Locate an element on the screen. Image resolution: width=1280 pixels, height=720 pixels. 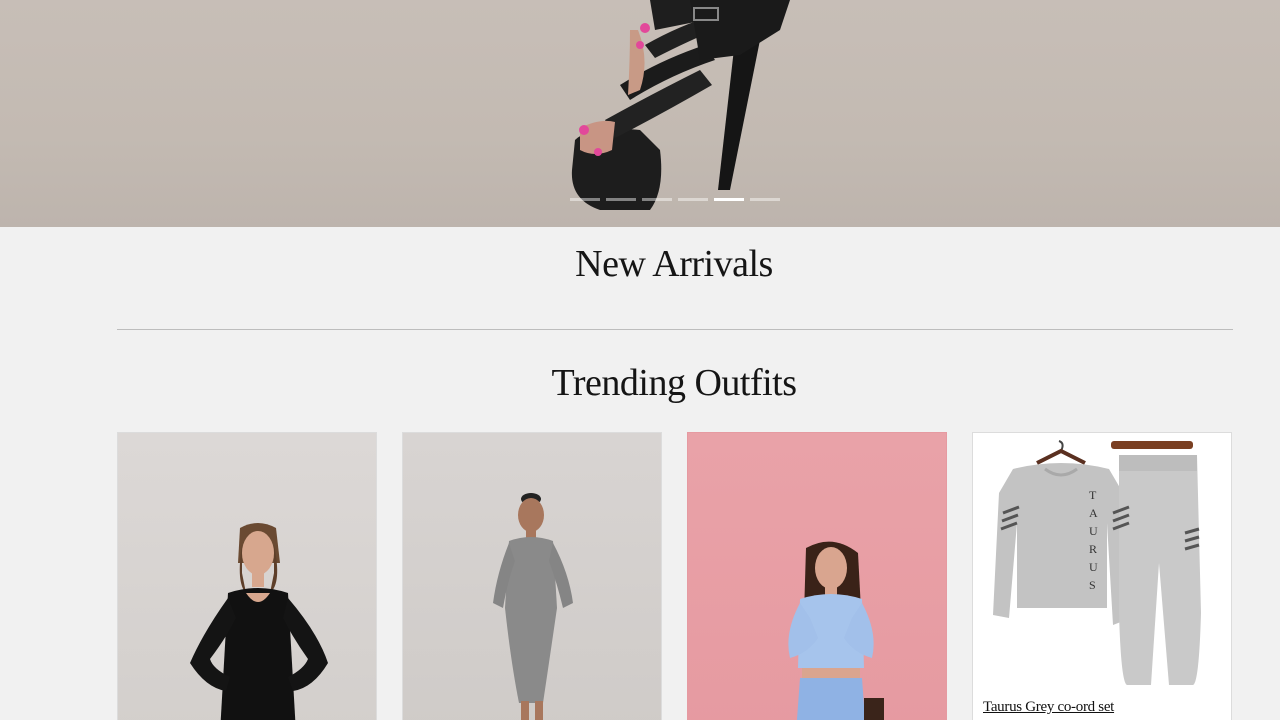
carousel-indicators is located at coordinates (675, 199).